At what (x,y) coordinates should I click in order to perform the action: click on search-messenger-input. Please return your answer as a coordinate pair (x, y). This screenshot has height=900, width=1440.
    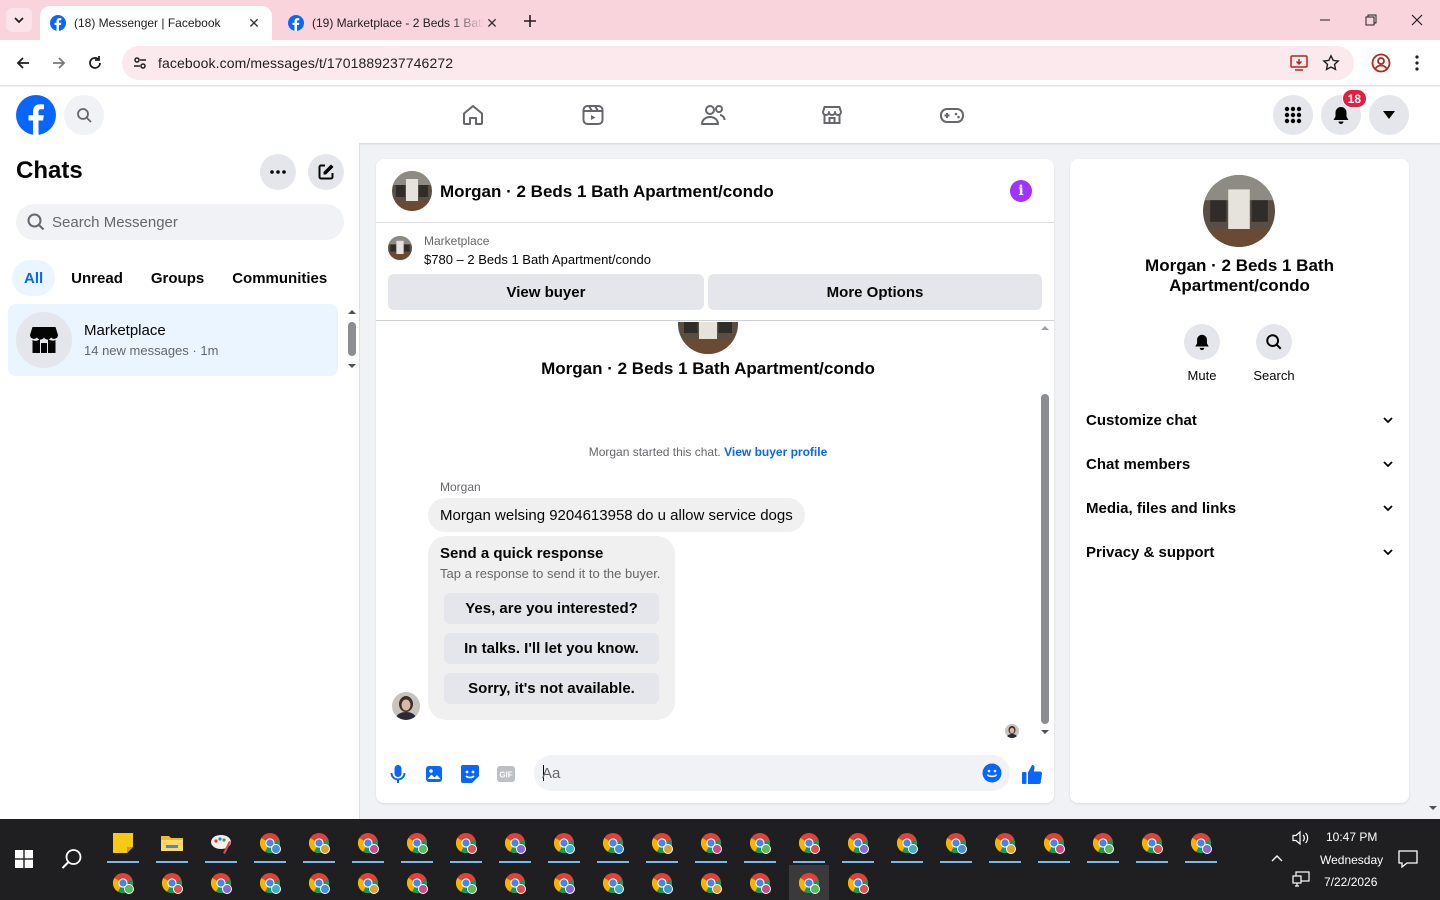
    Looking at the image, I should click on (192, 222).